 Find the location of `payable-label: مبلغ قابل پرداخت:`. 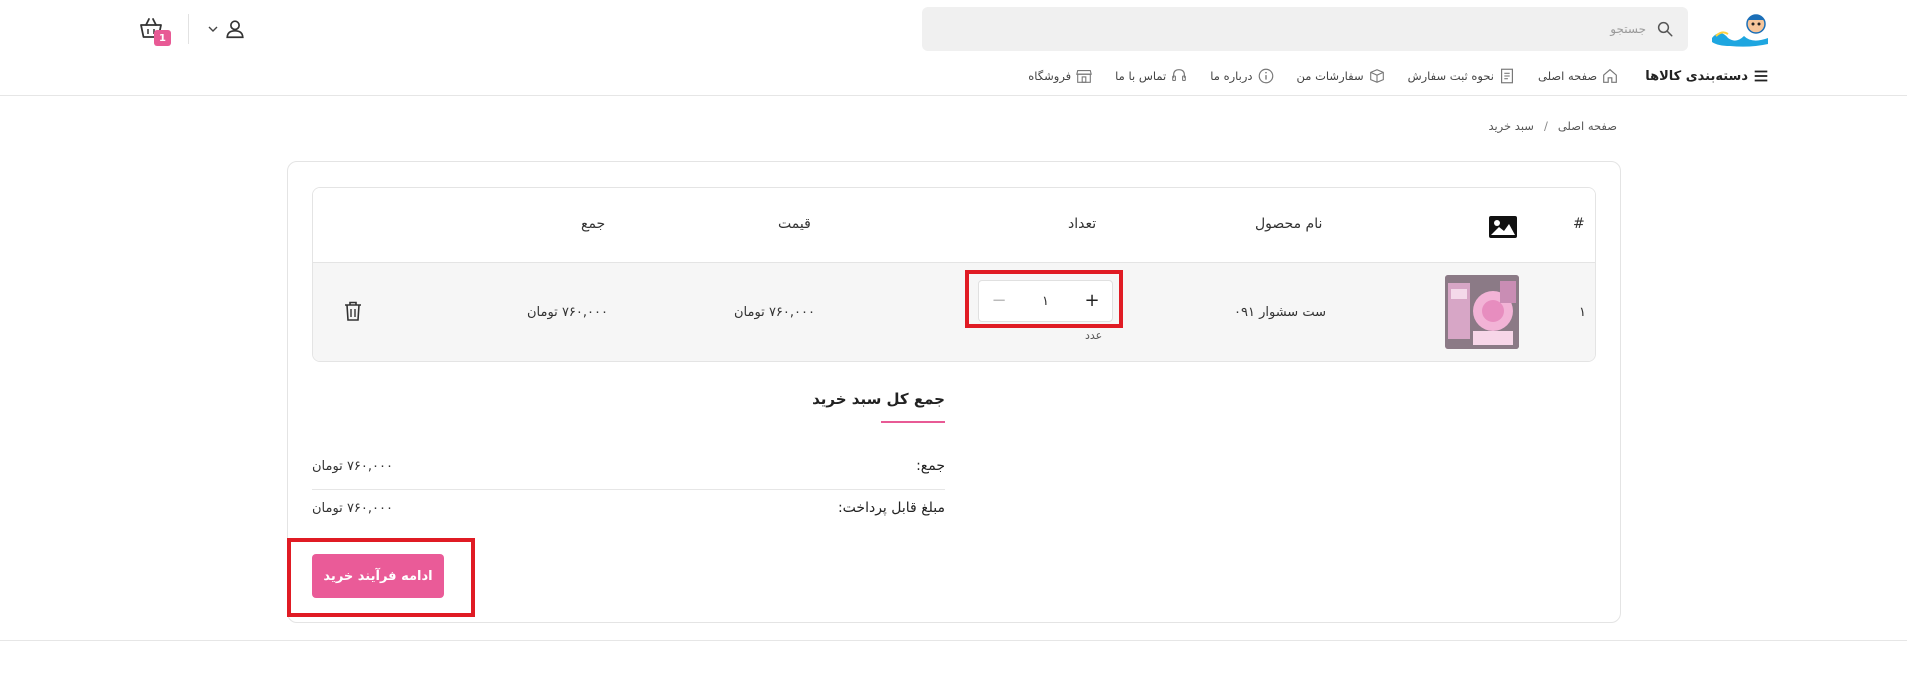

payable-label: مبلغ قابل پرداخت: is located at coordinates (891, 508).